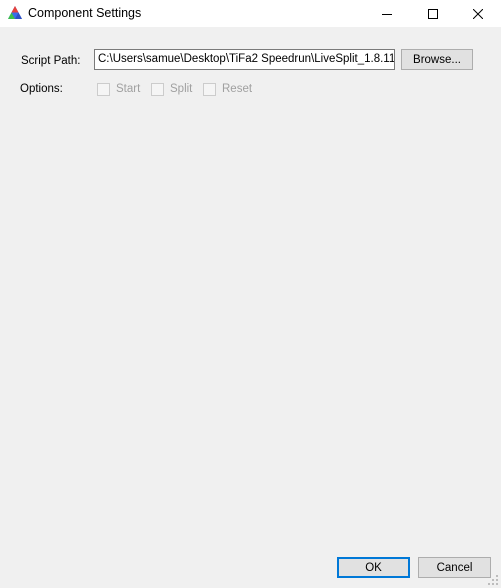 This screenshot has height=588, width=501. What do you see at coordinates (103, 89) in the screenshot?
I see `start-checkbox` at bounding box center [103, 89].